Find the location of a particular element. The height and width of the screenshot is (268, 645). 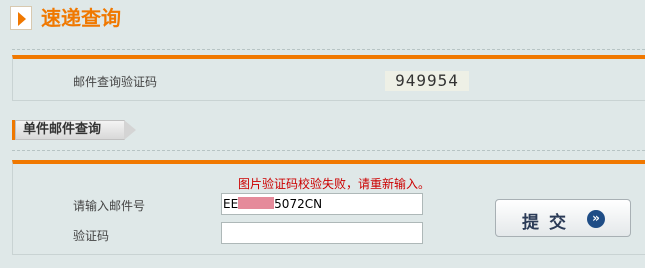

captcha-field-label: 验证码 is located at coordinates (91, 236).